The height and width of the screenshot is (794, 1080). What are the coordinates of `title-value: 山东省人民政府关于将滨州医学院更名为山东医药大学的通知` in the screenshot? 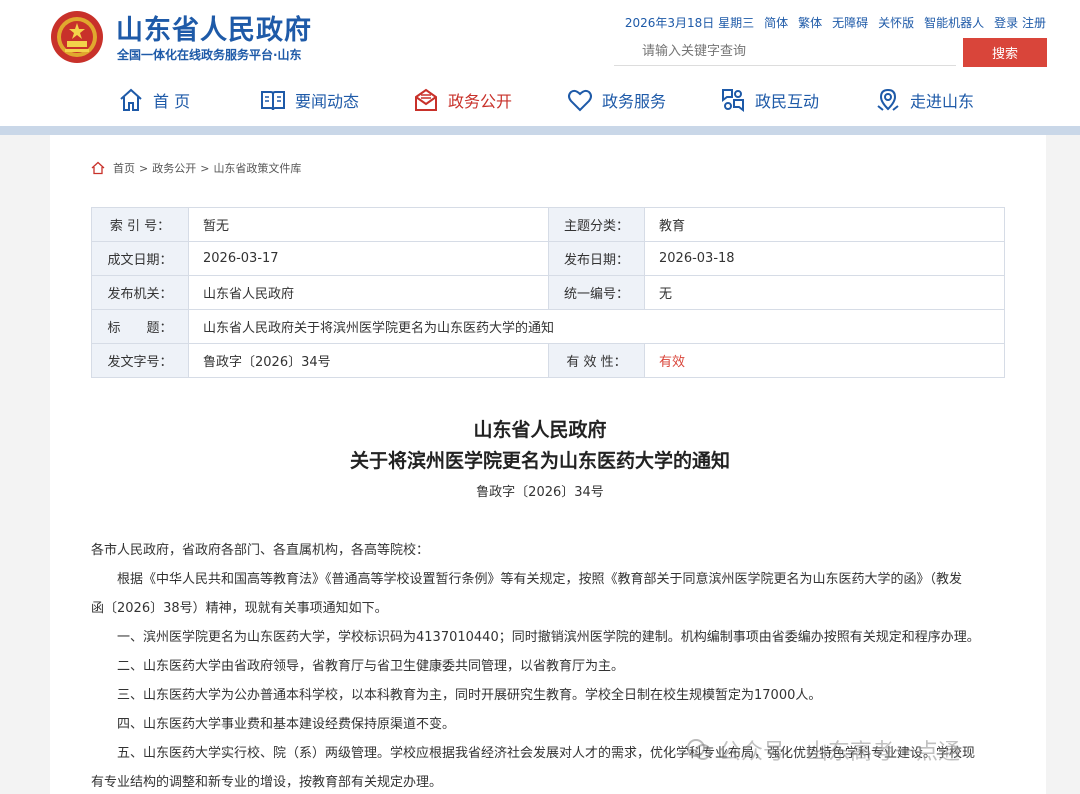 It's located at (596, 326).